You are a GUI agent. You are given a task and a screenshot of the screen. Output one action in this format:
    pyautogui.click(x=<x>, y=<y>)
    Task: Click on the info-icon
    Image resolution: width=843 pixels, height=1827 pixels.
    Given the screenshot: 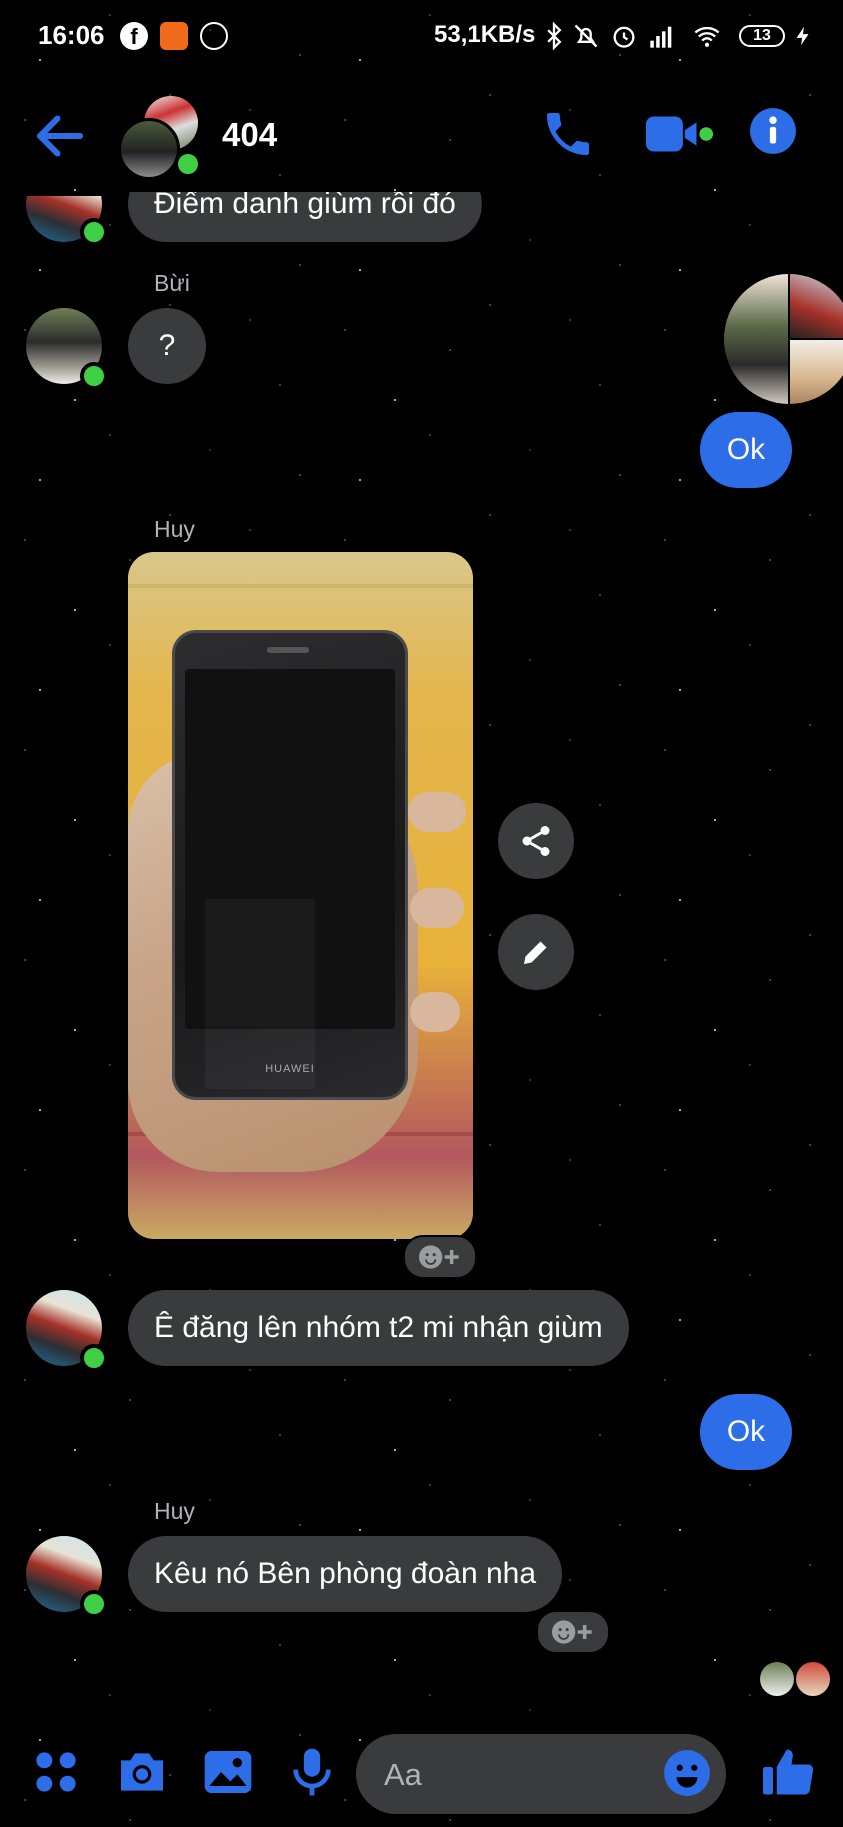 What is the action you would take?
    pyautogui.click(x=773, y=131)
    